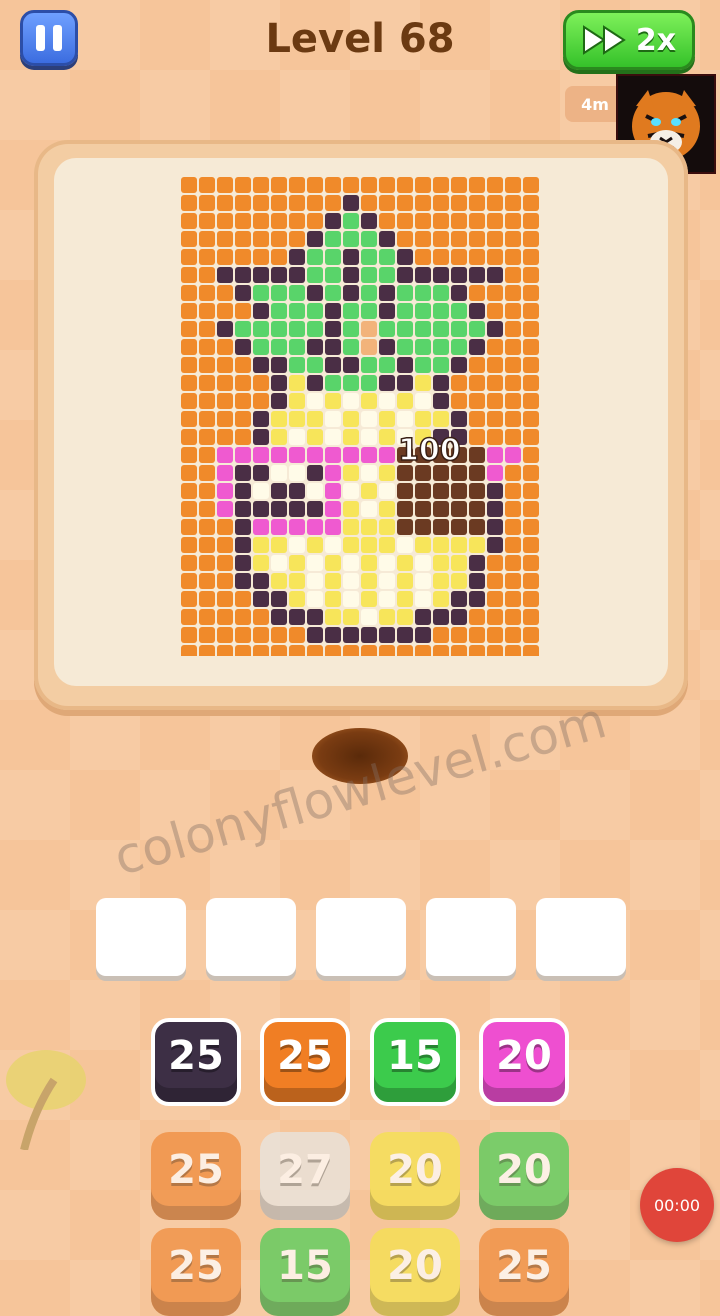 The width and height of the screenshot is (720, 1316). What do you see at coordinates (196, 1056) in the screenshot?
I see `block-count: 25` at bounding box center [196, 1056].